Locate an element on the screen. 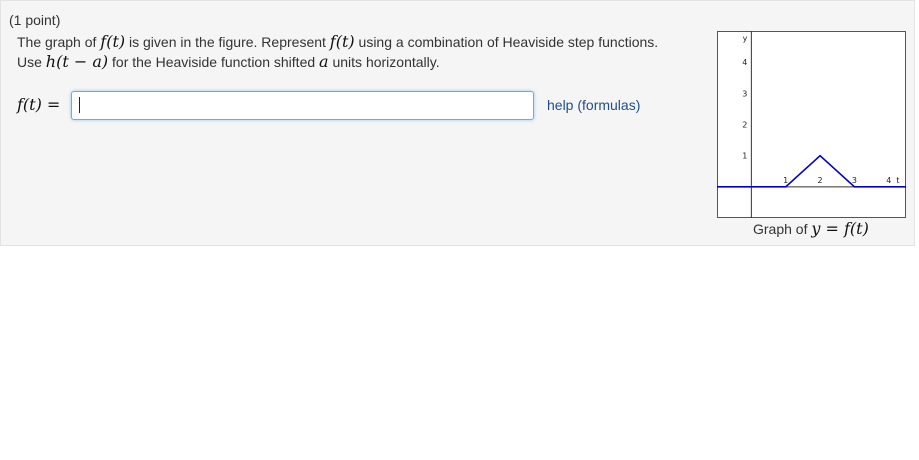 The width and height of the screenshot is (919, 460). point-value: (1 point) is located at coordinates (35, 20).